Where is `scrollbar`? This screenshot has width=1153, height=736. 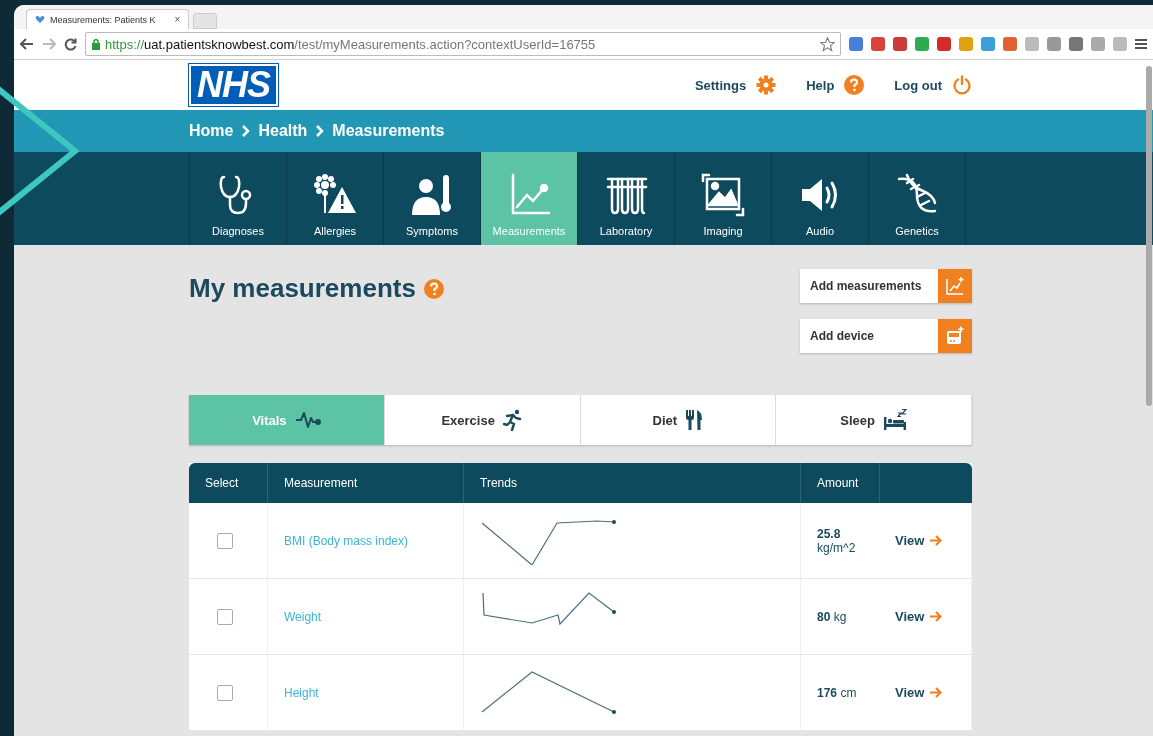 scrollbar is located at coordinates (1149, 236).